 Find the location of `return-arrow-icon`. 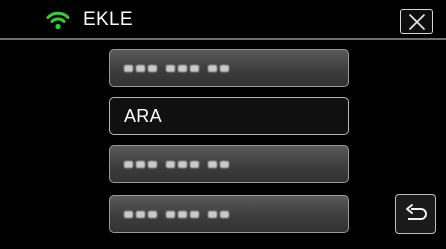

return-arrow-icon is located at coordinates (416, 212).